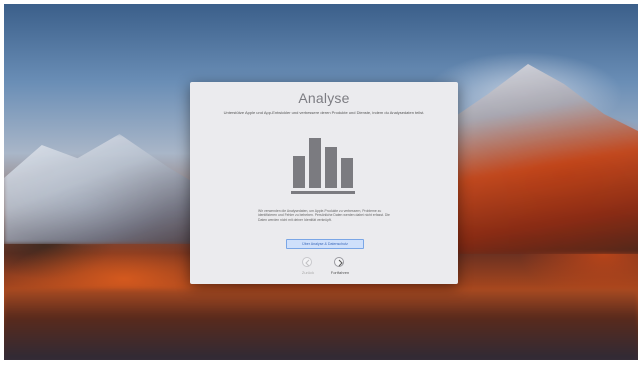 This screenshot has width=640, height=365. Describe the element at coordinates (340, 268) in the screenshot. I see `continue-button: Fortfahren` at that location.